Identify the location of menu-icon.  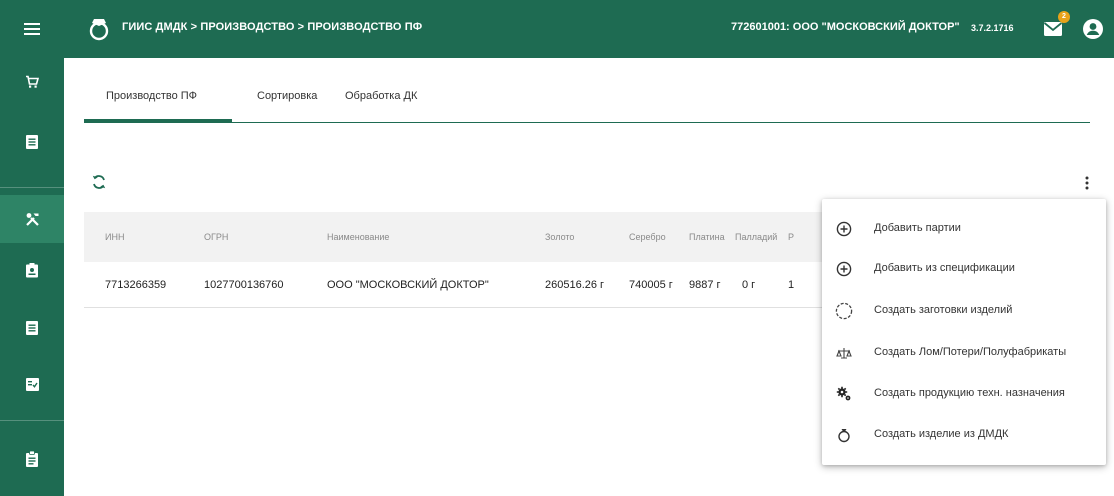
(32, 29).